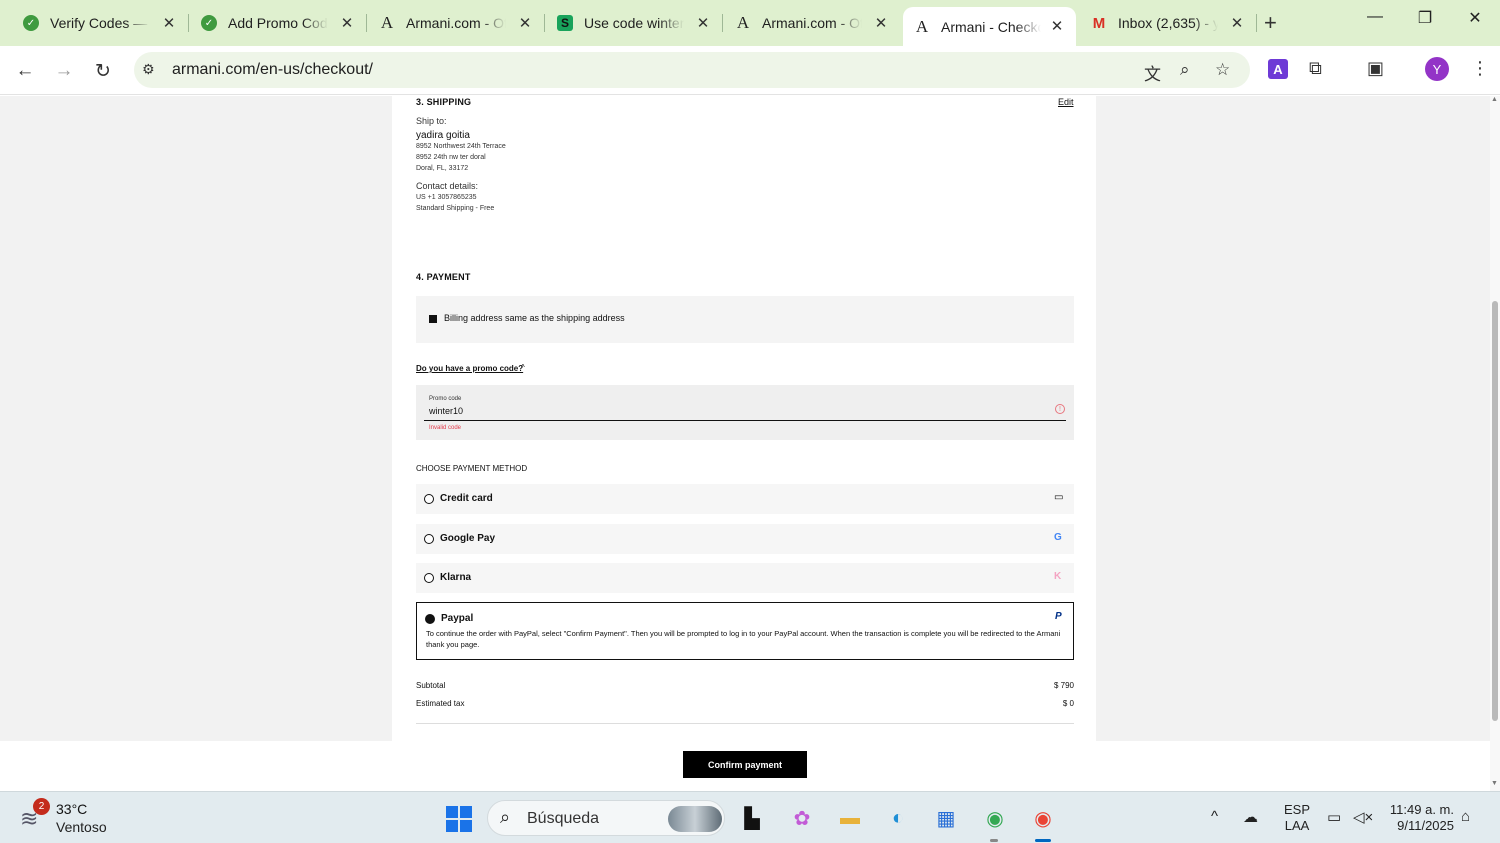  I want to click on edit-shipping-link: Edit, so click(1066, 102).